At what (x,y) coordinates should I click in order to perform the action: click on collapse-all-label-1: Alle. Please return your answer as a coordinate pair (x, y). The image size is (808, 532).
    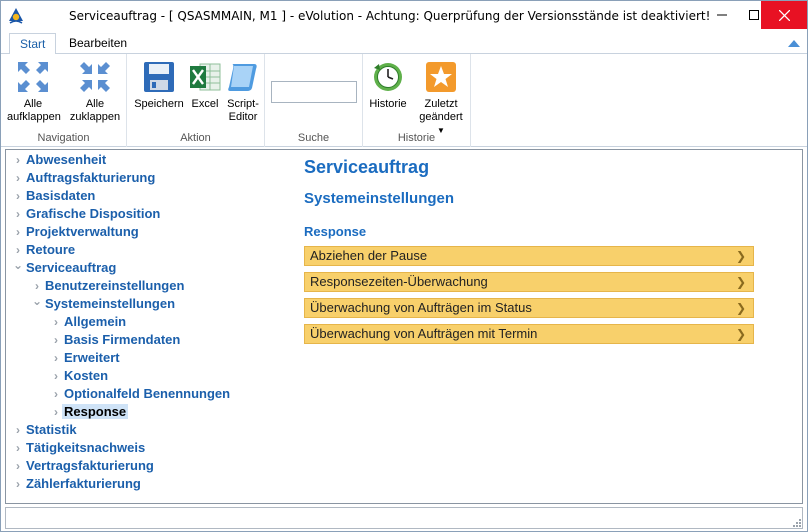
    Looking at the image, I should click on (95, 104).